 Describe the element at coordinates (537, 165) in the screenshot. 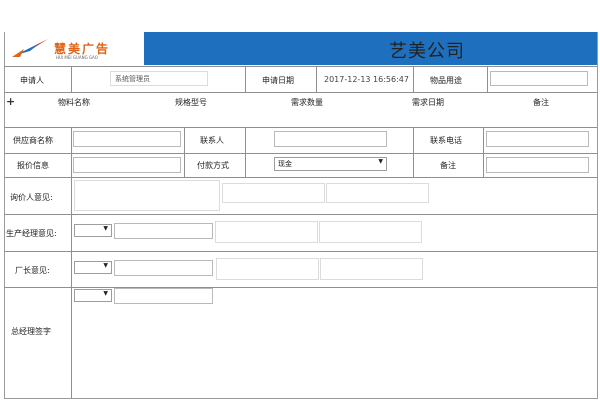

I see `remark-field` at that location.